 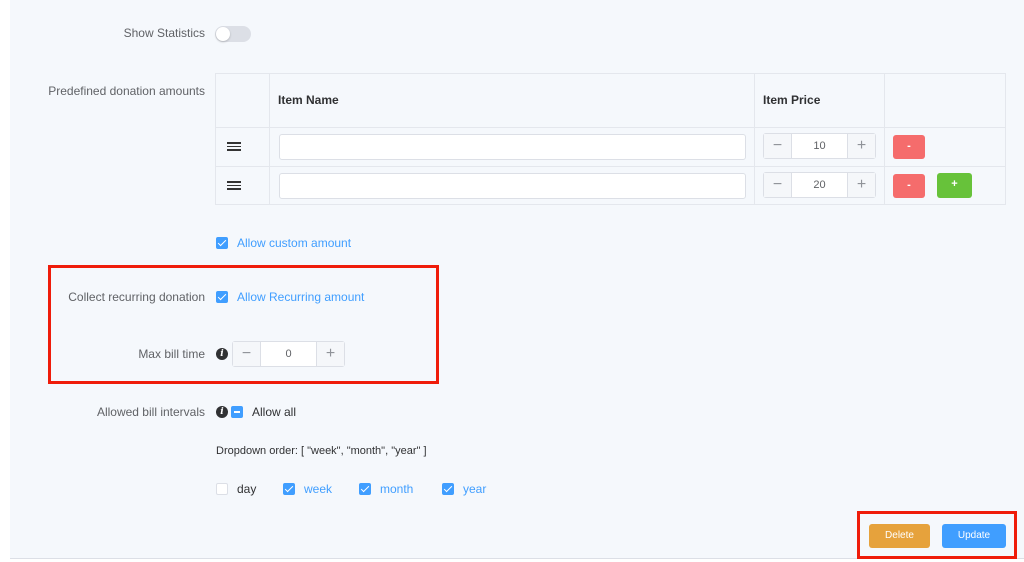 I want to click on item-price-value: 10, so click(x=819, y=146).